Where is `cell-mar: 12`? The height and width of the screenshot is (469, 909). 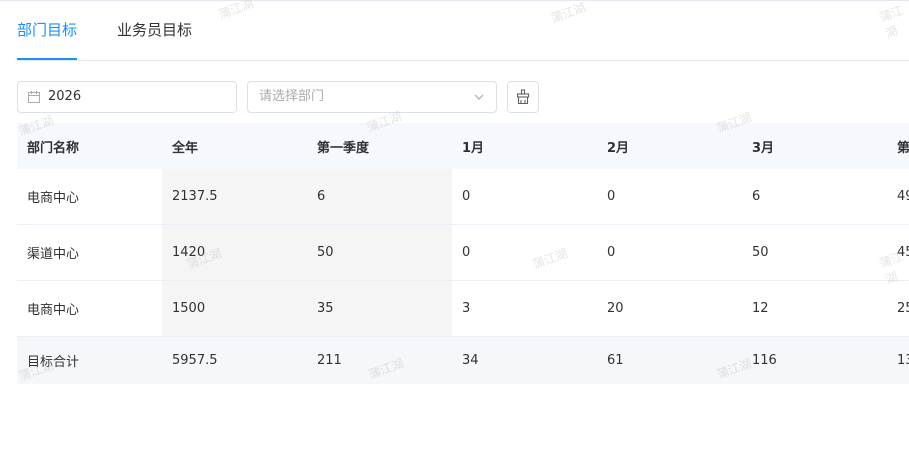
cell-mar: 12 is located at coordinates (760, 308).